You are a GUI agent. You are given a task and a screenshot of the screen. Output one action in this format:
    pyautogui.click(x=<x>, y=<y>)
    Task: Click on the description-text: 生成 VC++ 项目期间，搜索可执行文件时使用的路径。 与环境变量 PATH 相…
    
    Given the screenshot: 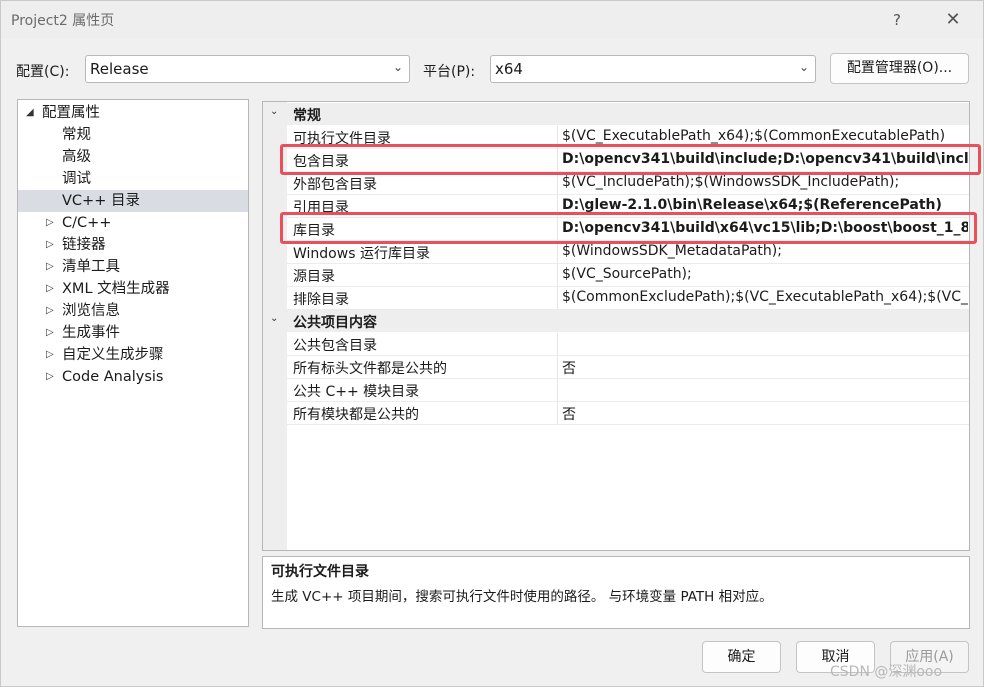 What is the action you would take?
    pyautogui.click(x=522, y=597)
    